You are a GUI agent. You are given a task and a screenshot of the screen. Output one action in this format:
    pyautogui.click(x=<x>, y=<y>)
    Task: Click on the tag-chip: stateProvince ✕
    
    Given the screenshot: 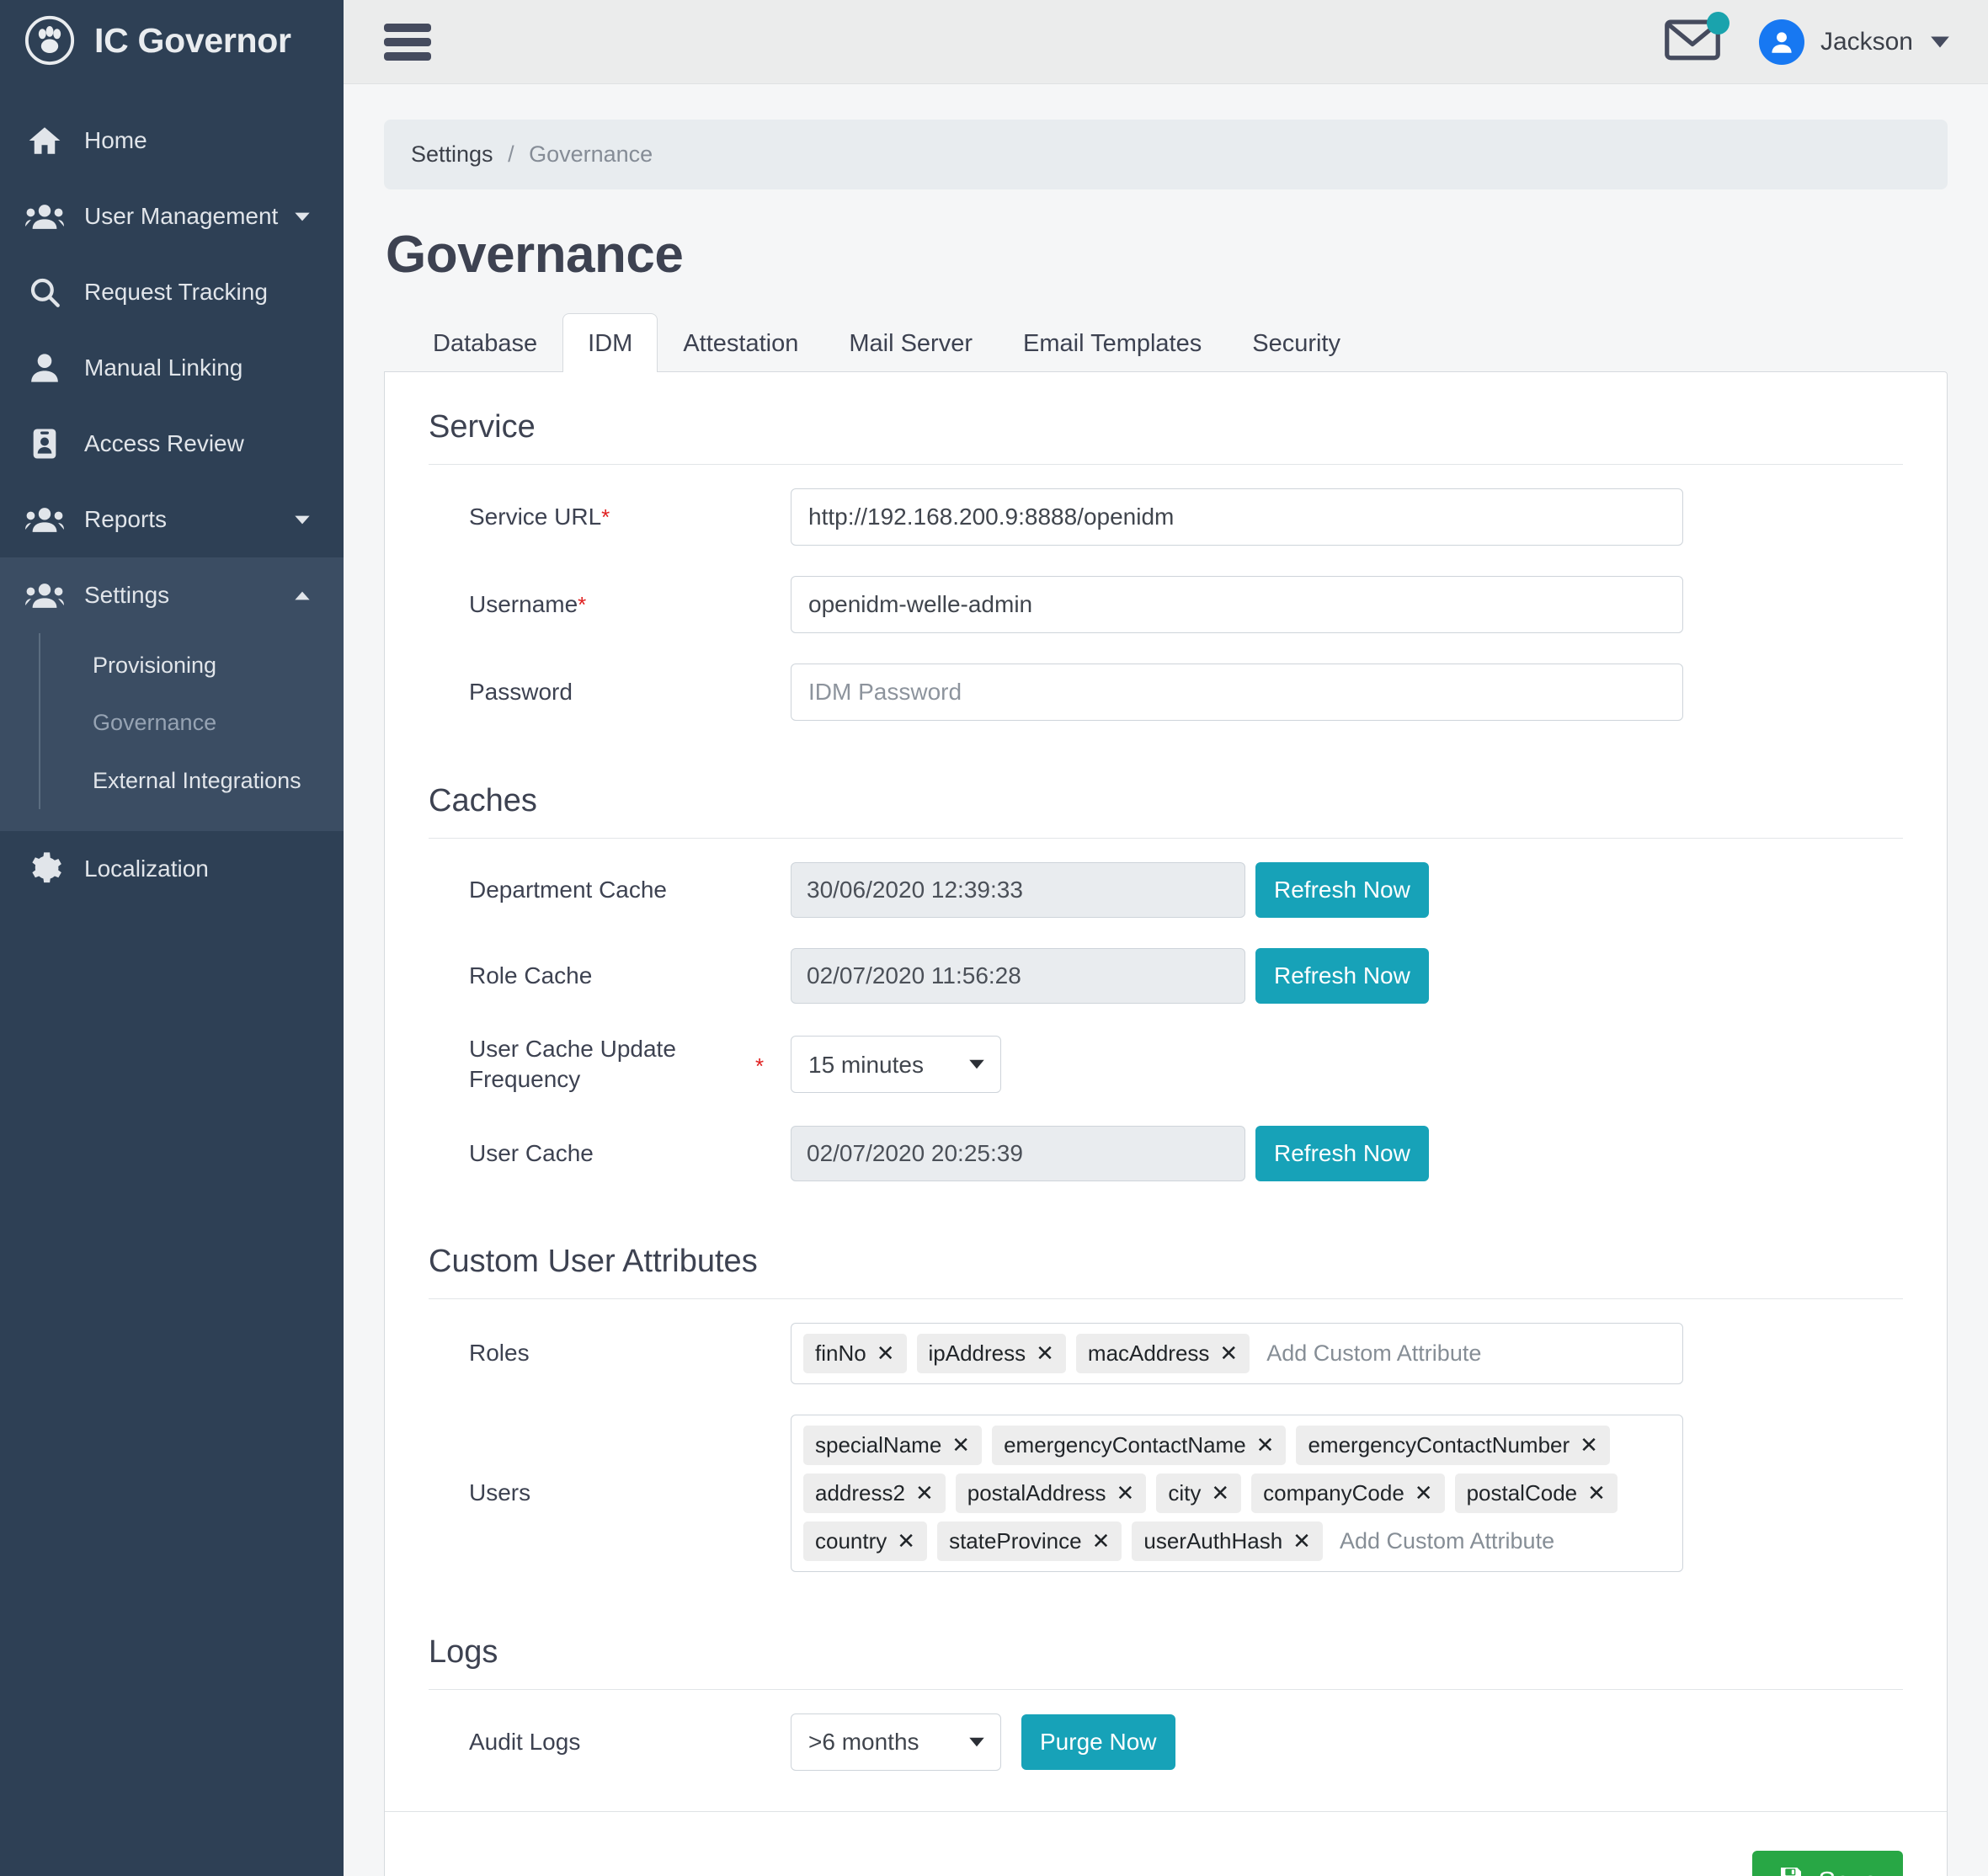 What is the action you would take?
    pyautogui.click(x=1029, y=1541)
    